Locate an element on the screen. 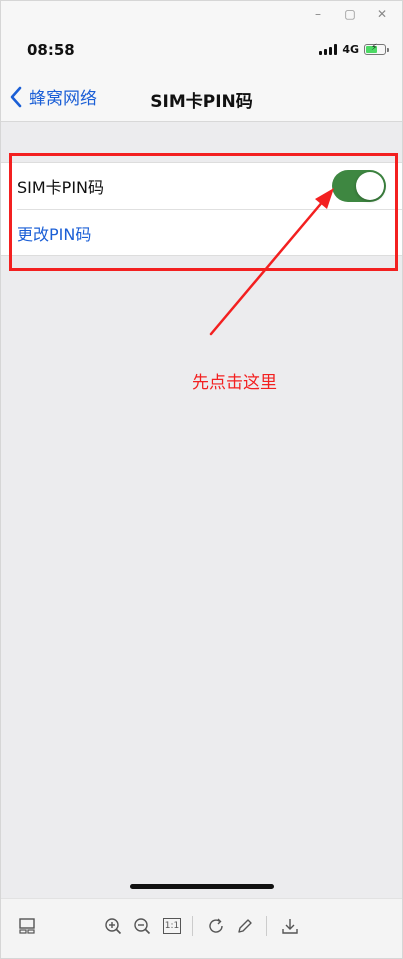  page-title: SIM卡PIN码 is located at coordinates (201, 102).